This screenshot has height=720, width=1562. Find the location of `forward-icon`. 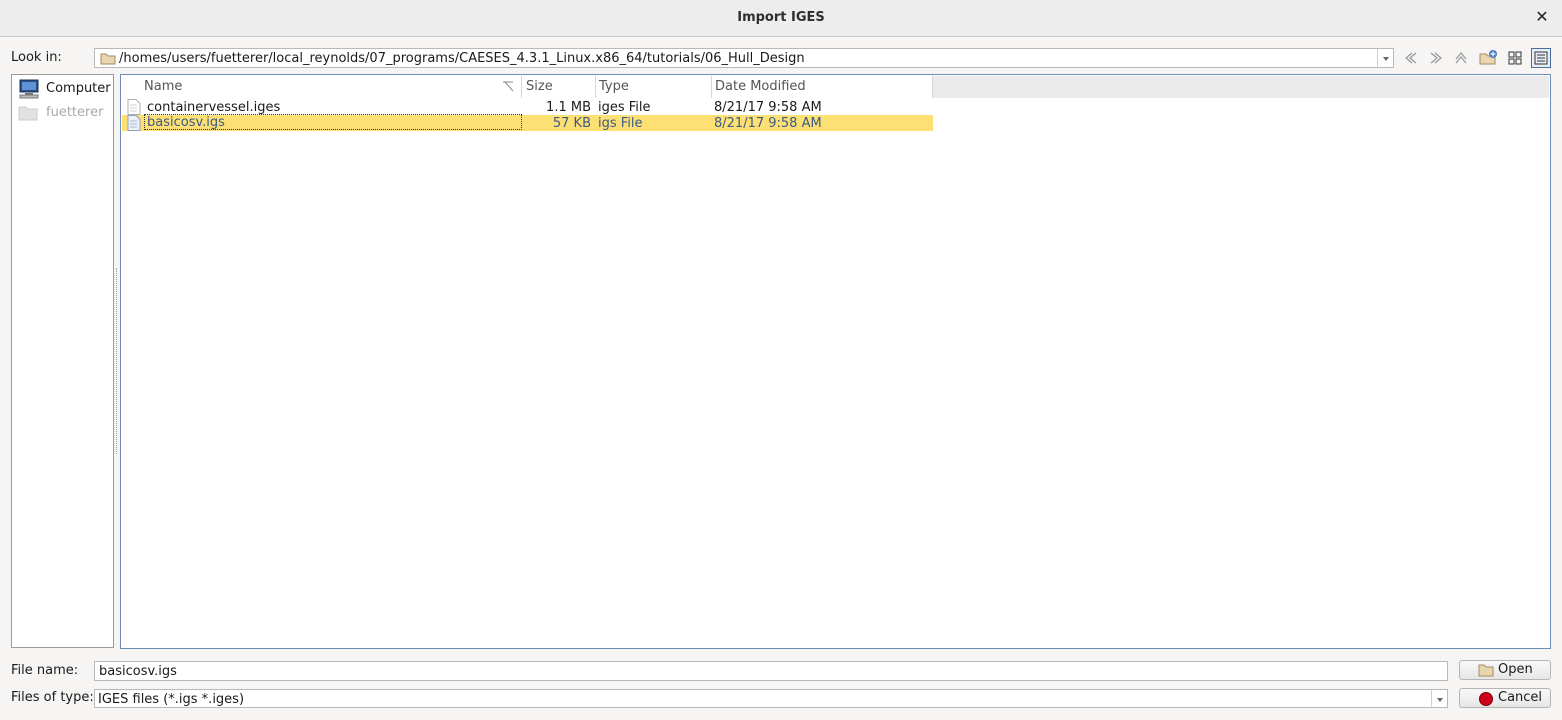

forward-icon is located at coordinates (1436, 58).